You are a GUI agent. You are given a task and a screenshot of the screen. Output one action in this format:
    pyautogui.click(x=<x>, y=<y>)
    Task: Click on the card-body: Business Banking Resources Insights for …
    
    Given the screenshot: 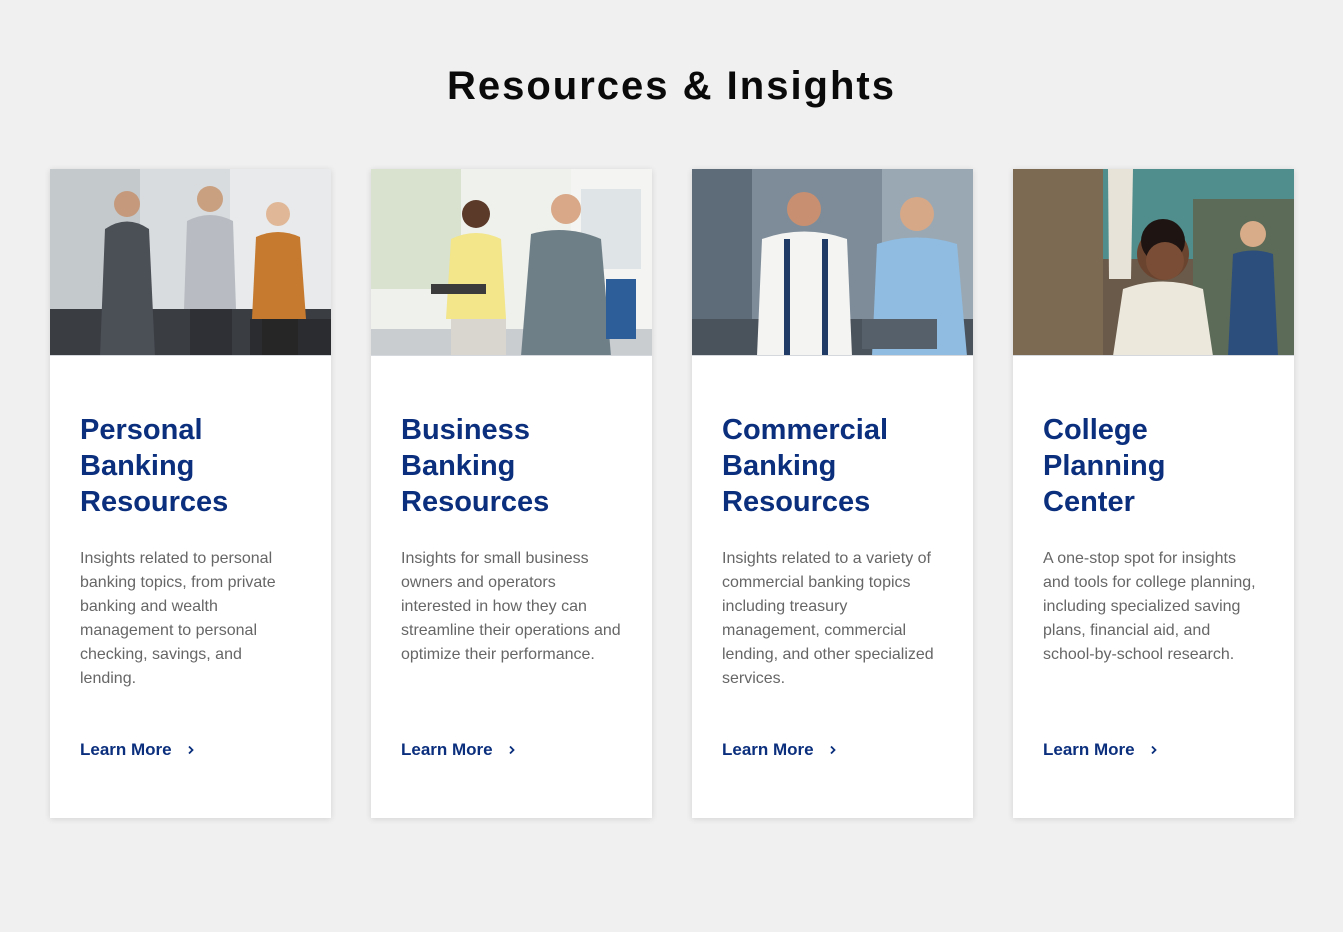 What is the action you would take?
    pyautogui.click(x=511, y=511)
    